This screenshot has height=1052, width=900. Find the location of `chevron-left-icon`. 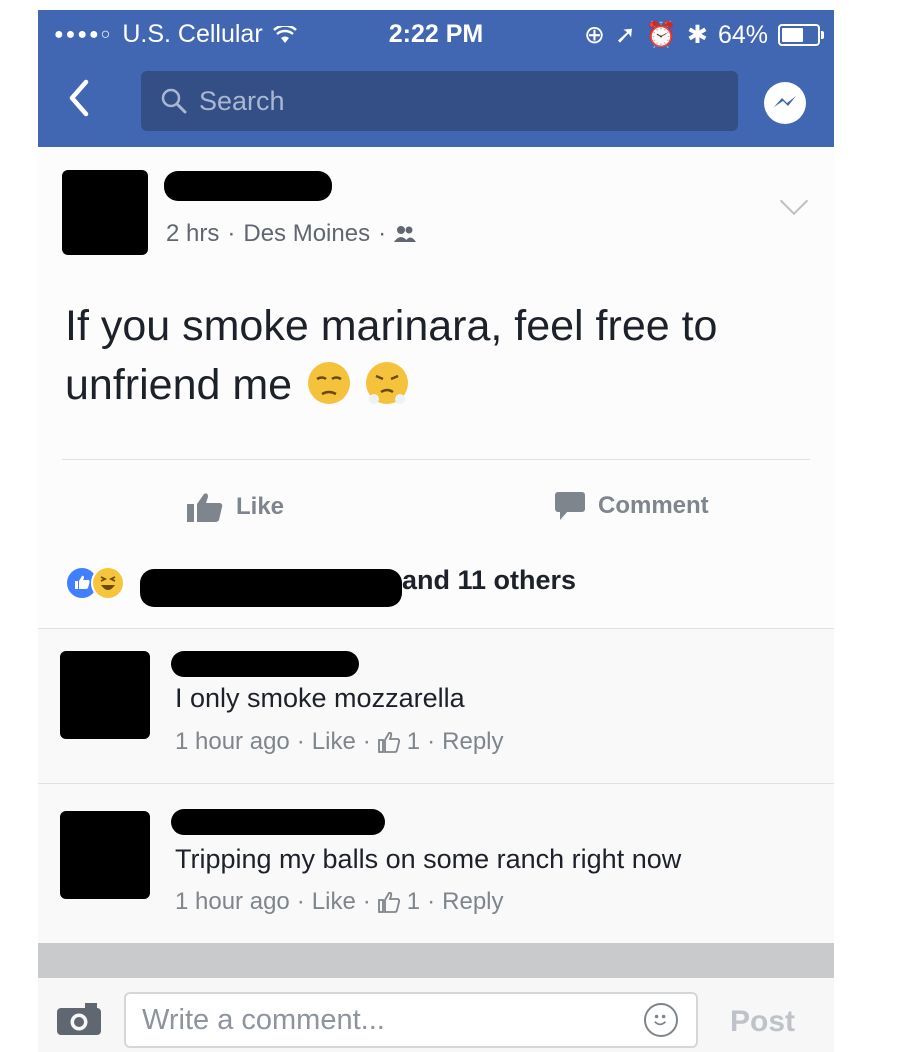

chevron-left-icon is located at coordinates (78, 98).